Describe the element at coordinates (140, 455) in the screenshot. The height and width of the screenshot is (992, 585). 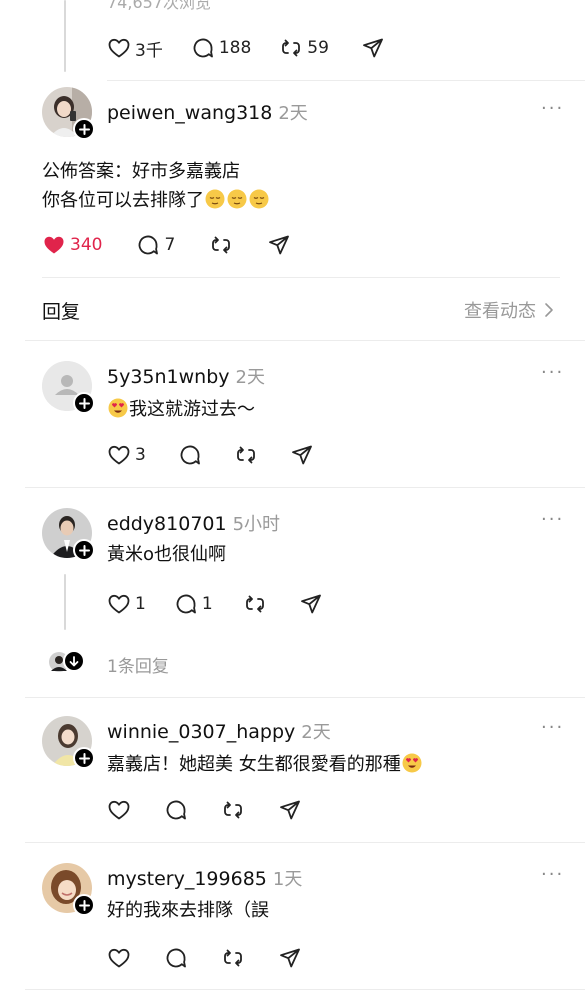
I see `like-count: 3` at that location.